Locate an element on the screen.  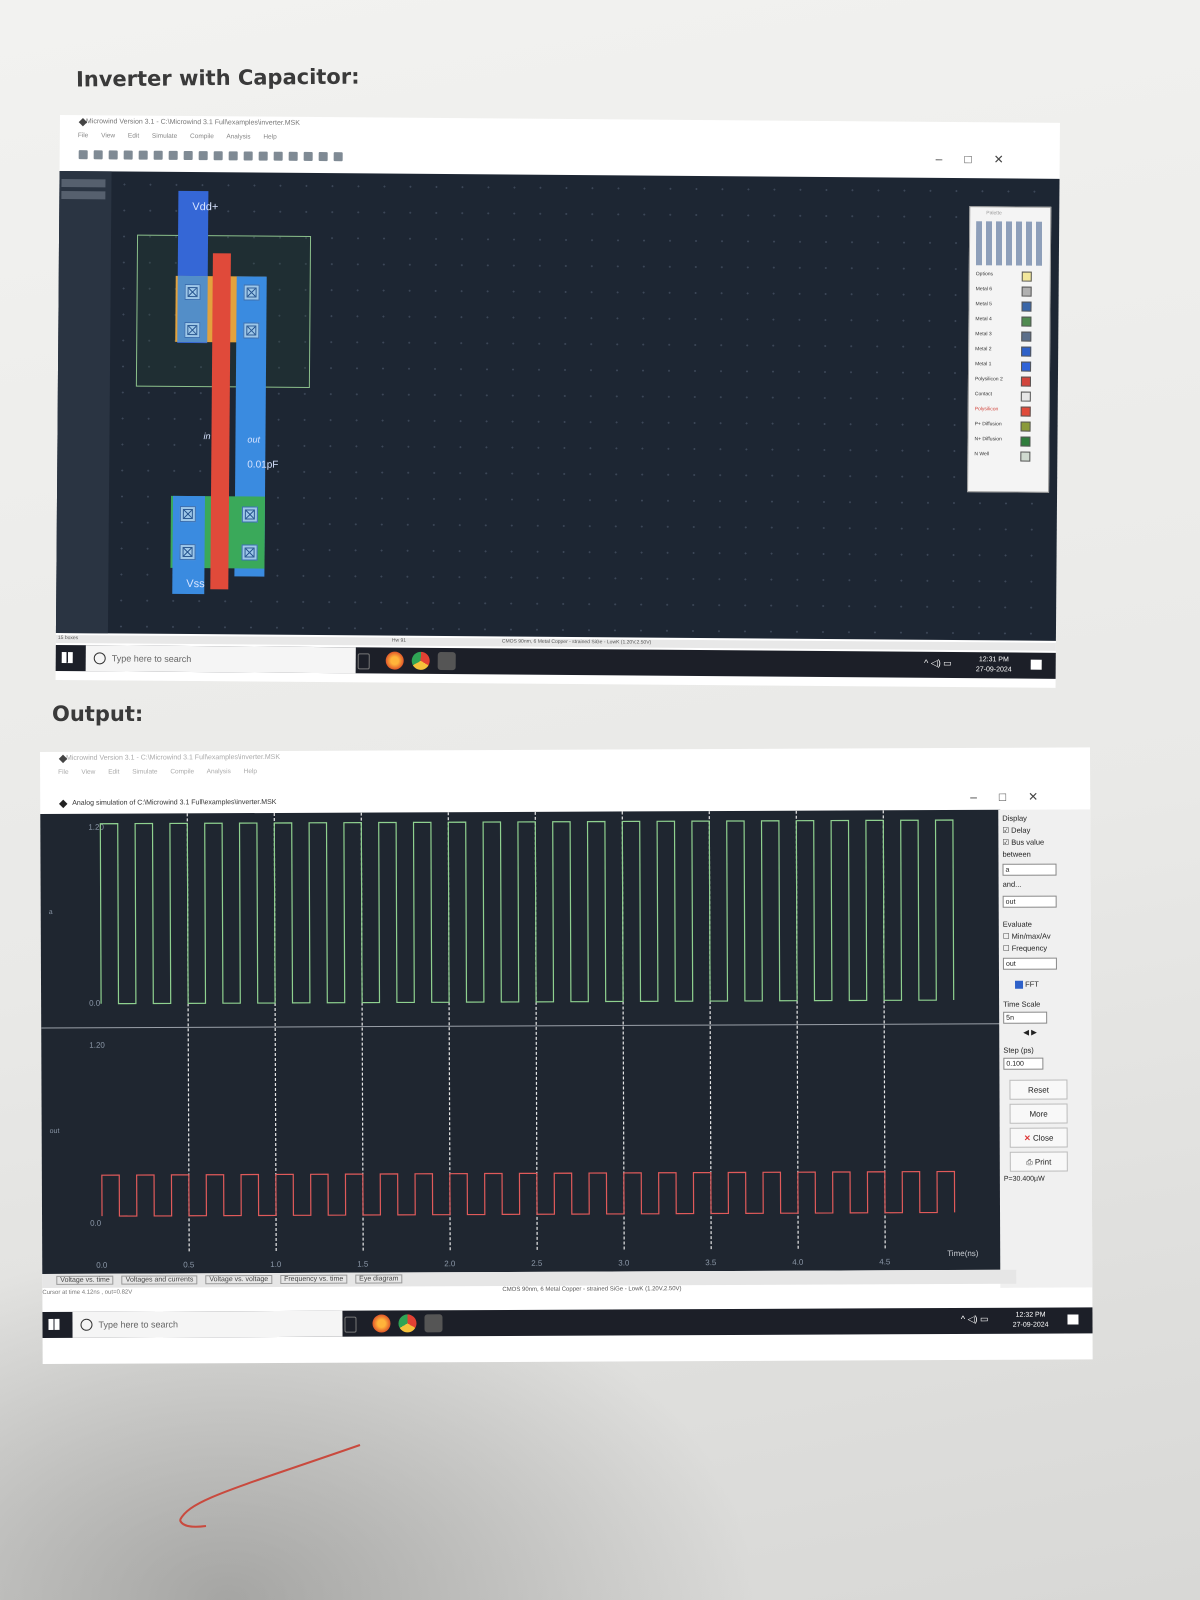
tab-voltage-vs-voltage: Voltage vs. voltage is located at coordinates (239, 1279).